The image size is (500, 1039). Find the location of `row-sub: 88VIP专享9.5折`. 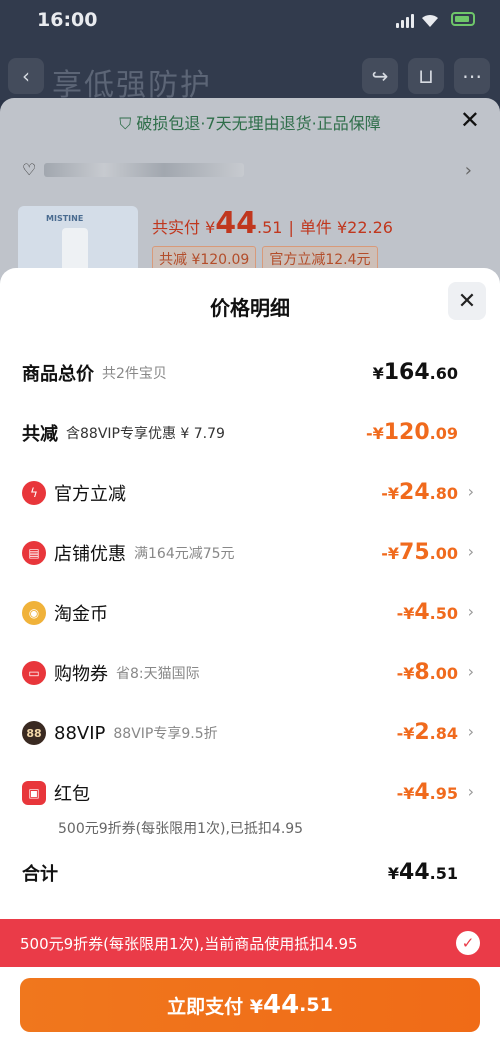

row-sub: 88VIP专享9.5折 is located at coordinates (165, 734).